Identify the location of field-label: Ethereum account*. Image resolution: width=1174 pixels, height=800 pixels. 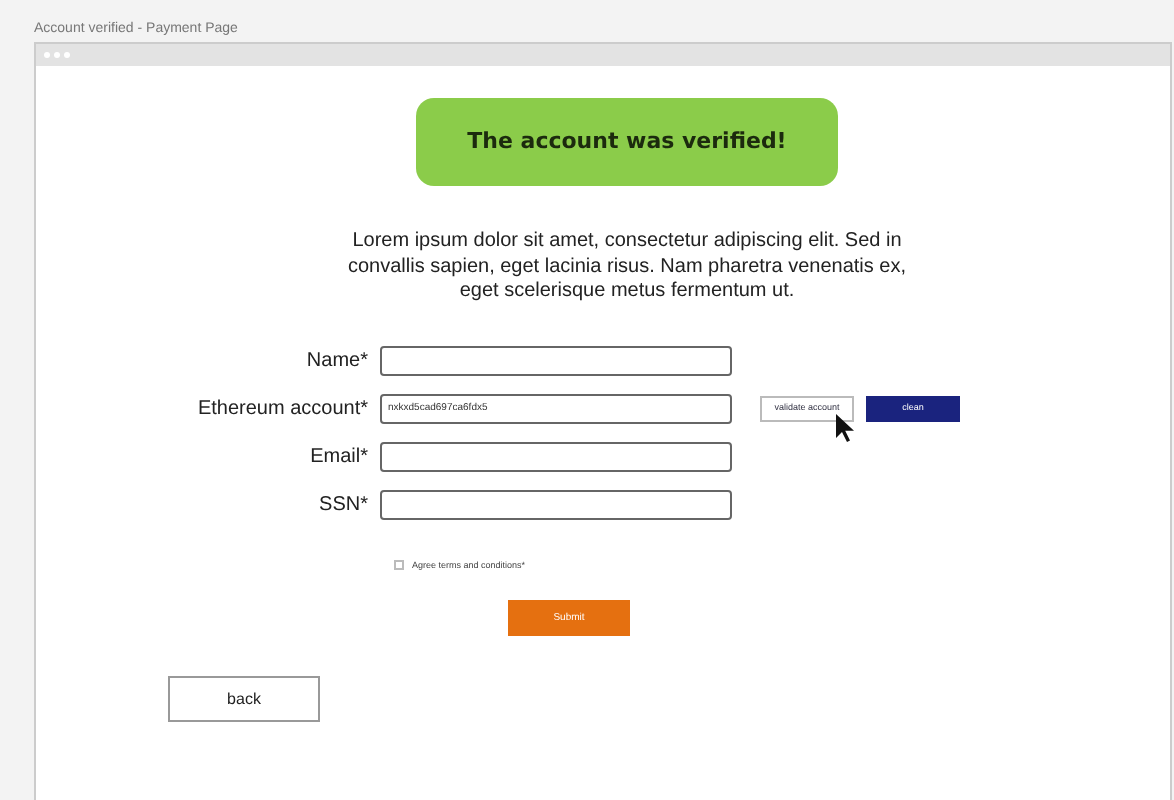
(282, 409).